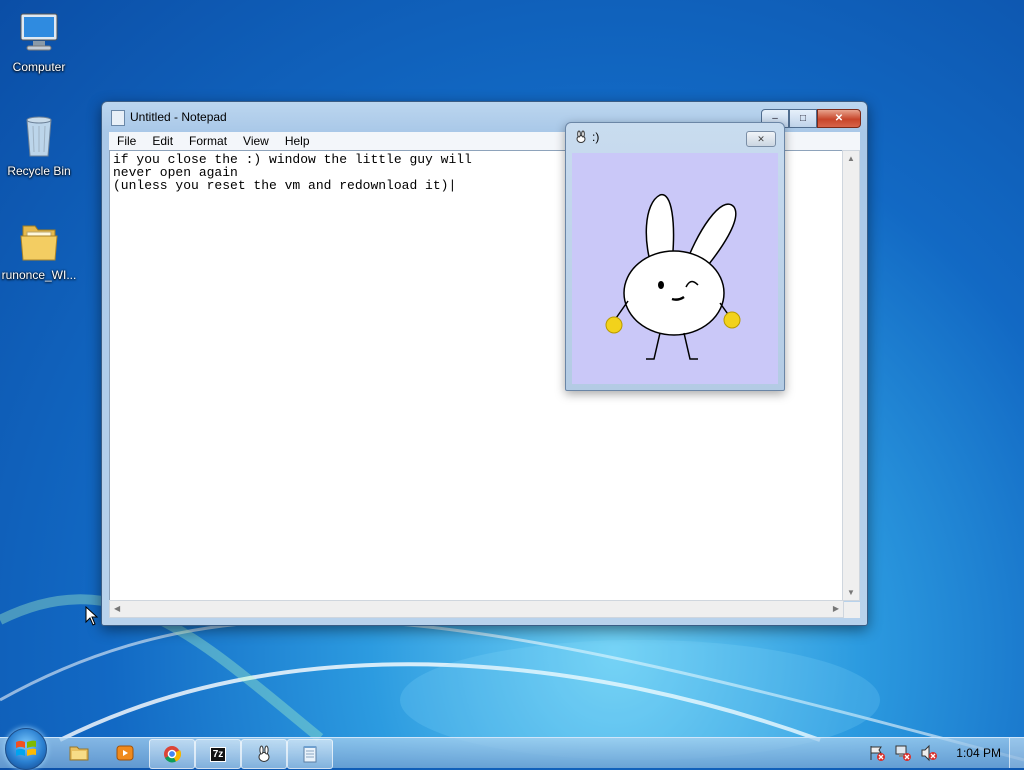  What do you see at coordinates (944, 753) in the screenshot?
I see `system-tray: 1:04 PM` at bounding box center [944, 753].